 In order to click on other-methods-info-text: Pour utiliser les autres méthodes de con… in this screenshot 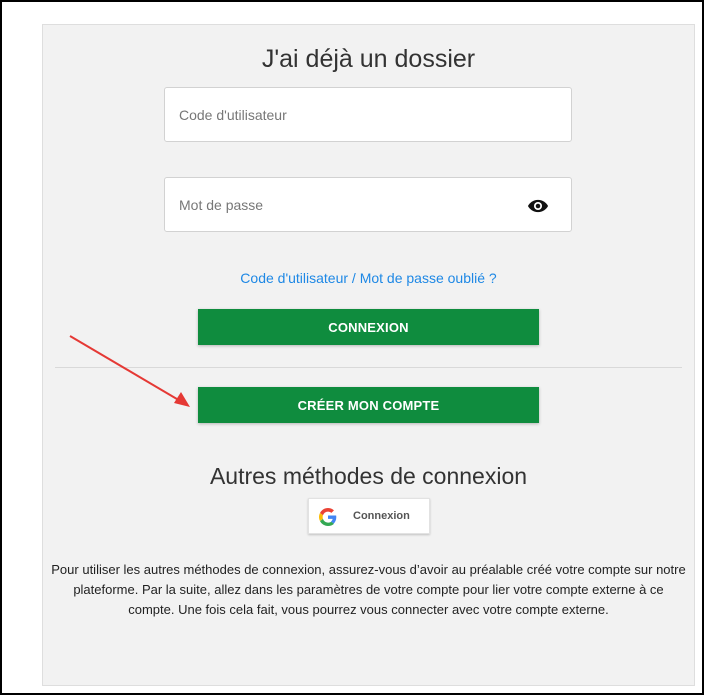, I will do `click(368, 589)`.